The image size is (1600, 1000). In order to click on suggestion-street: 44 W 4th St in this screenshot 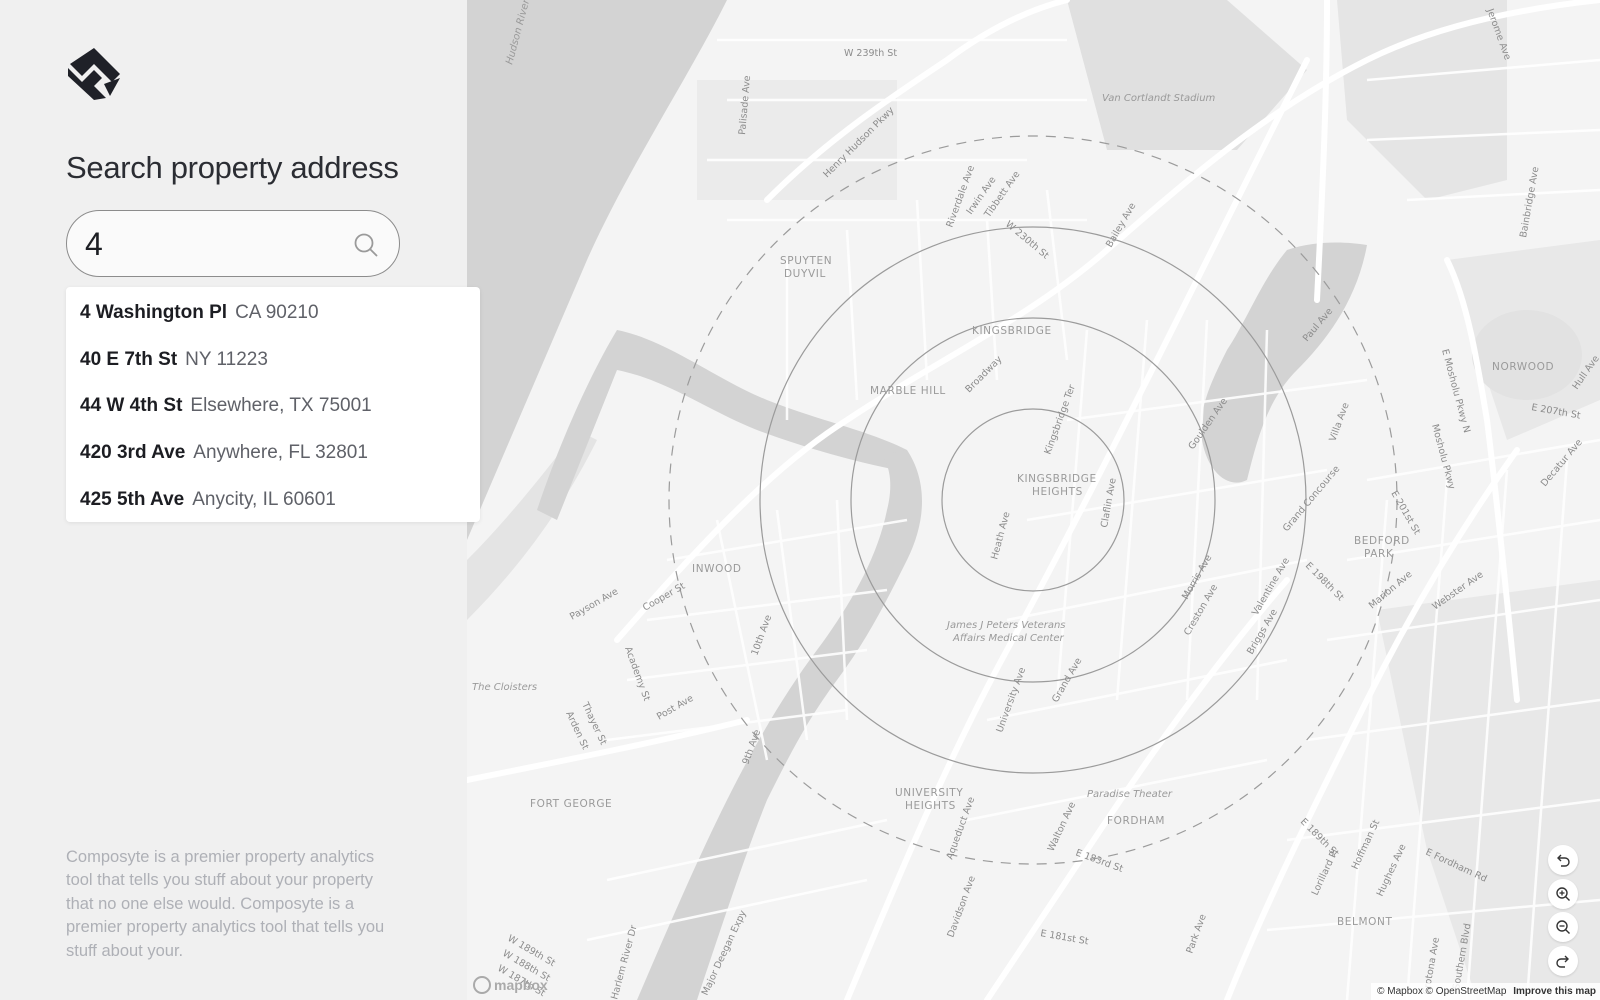, I will do `click(131, 406)`.